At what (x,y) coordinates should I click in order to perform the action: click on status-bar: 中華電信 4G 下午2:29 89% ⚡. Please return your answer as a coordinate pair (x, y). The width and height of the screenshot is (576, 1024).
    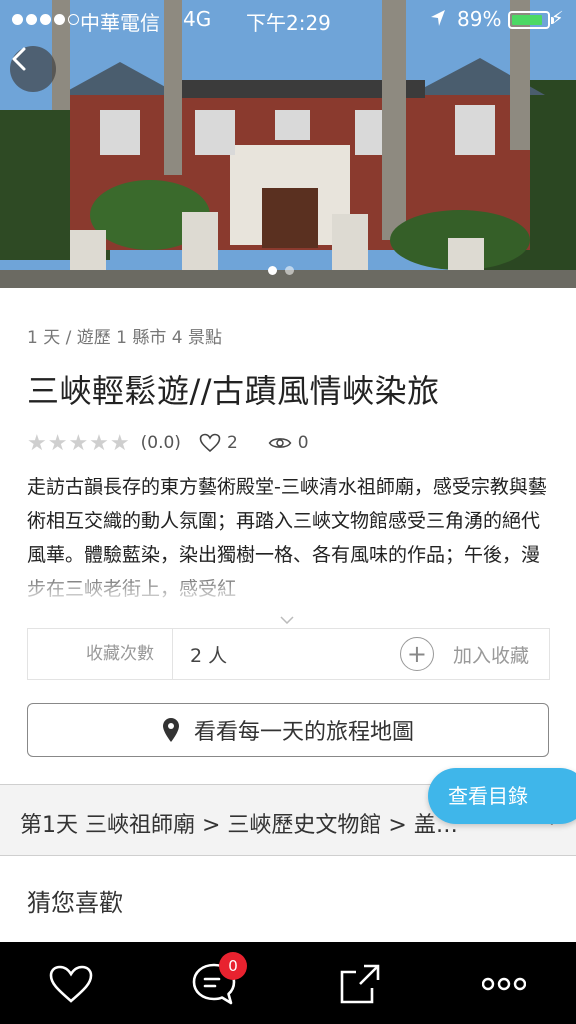
    Looking at the image, I should click on (288, 20).